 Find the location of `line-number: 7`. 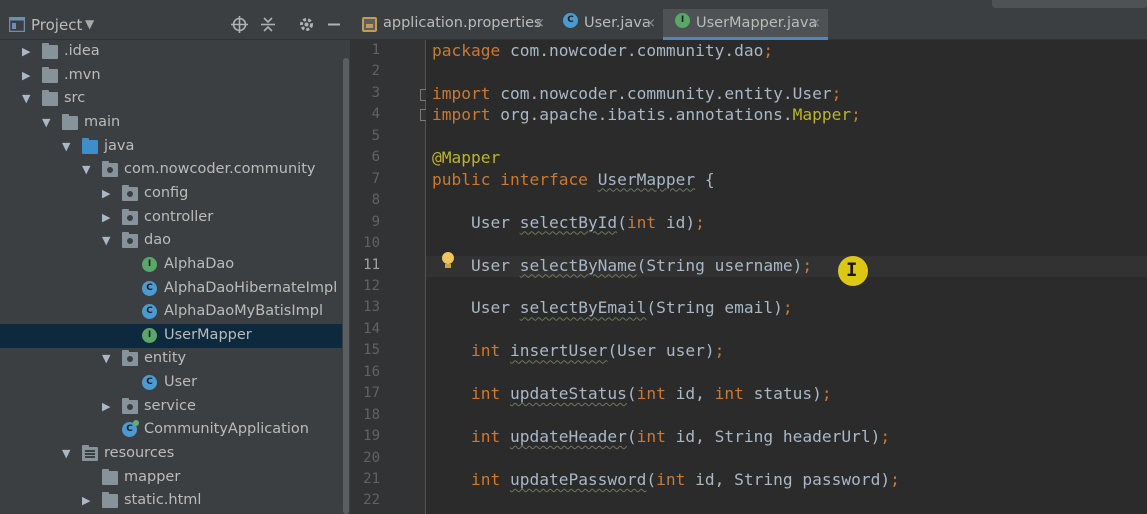

line-number: 7 is located at coordinates (375, 178).